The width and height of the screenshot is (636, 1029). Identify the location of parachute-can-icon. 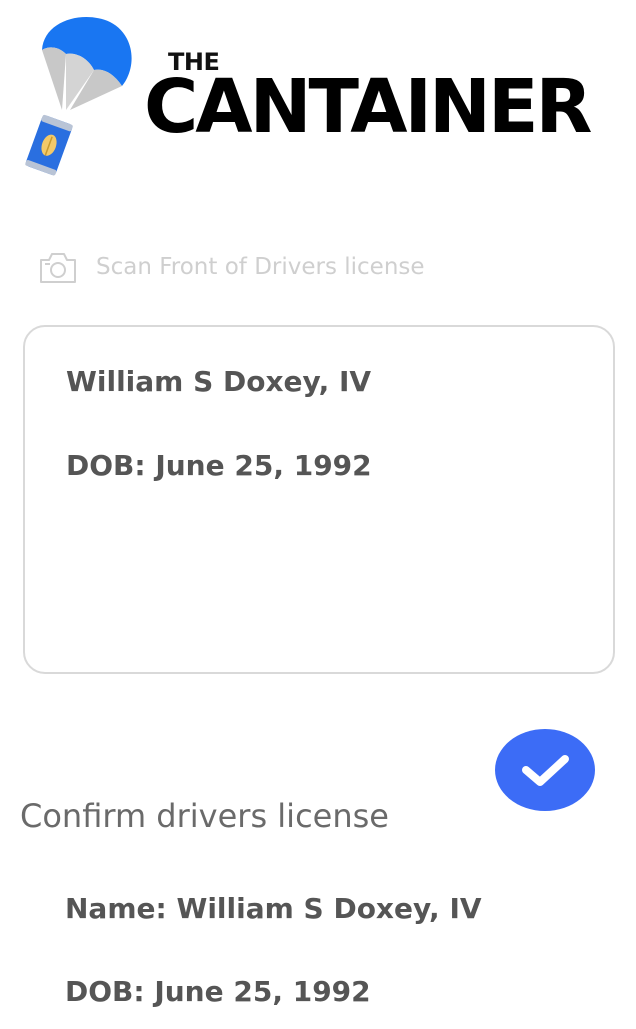
(78, 96).